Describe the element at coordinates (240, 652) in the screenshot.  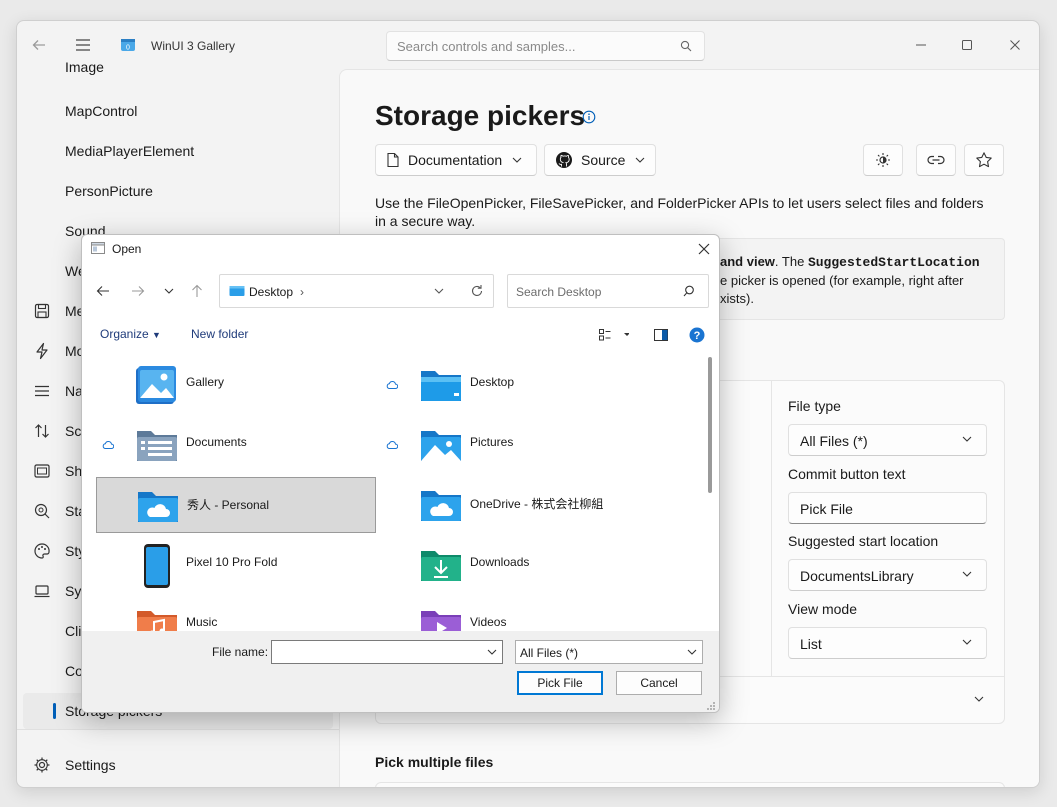
I see `file-name-label: File name:` at that location.